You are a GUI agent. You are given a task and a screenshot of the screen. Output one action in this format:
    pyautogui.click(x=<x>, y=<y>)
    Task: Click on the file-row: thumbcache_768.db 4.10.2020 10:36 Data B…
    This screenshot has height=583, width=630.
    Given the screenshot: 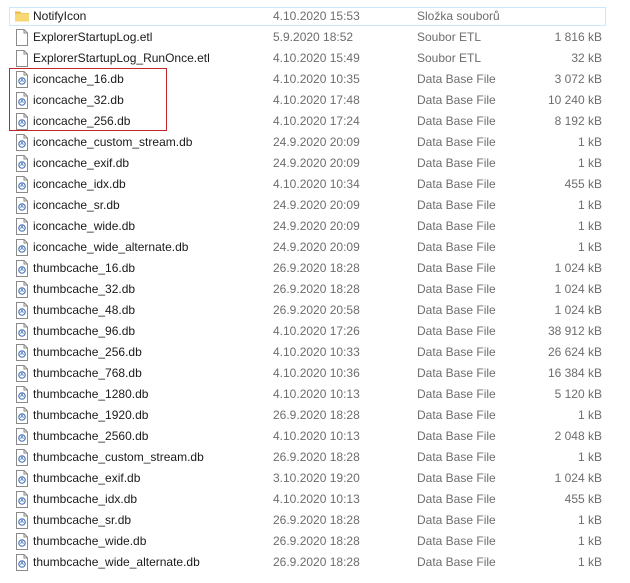 What is the action you would take?
    pyautogui.click(x=315, y=373)
    